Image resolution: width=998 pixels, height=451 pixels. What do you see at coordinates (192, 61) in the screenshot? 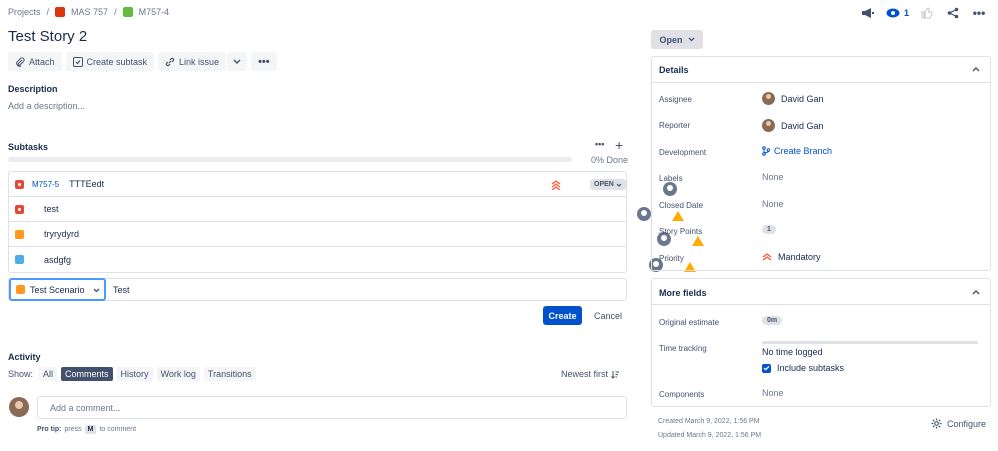
I see `link-issue-button: Link issue` at bounding box center [192, 61].